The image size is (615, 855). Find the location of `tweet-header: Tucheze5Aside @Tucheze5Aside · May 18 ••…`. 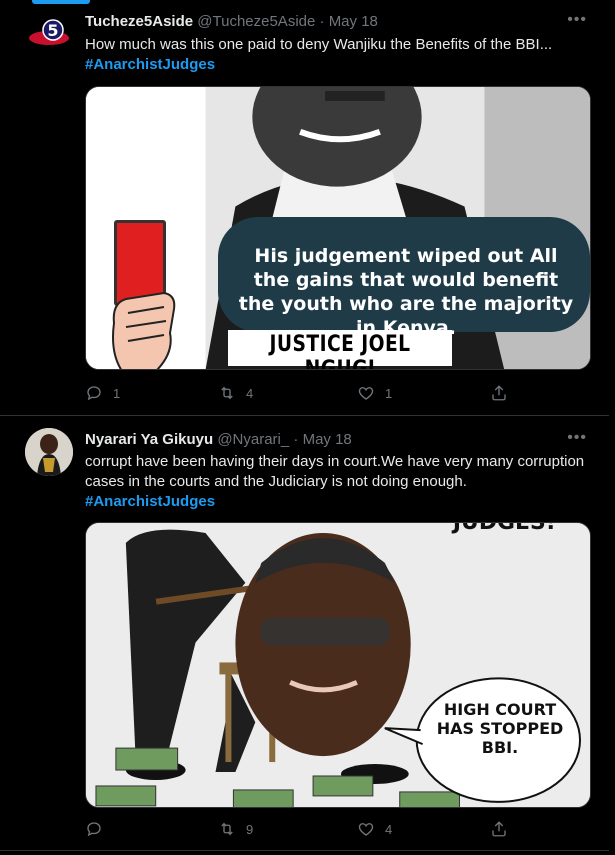

tweet-header: Tucheze5Aside @Tucheze5Aside · May 18 ••… is located at coordinates (336, 21).